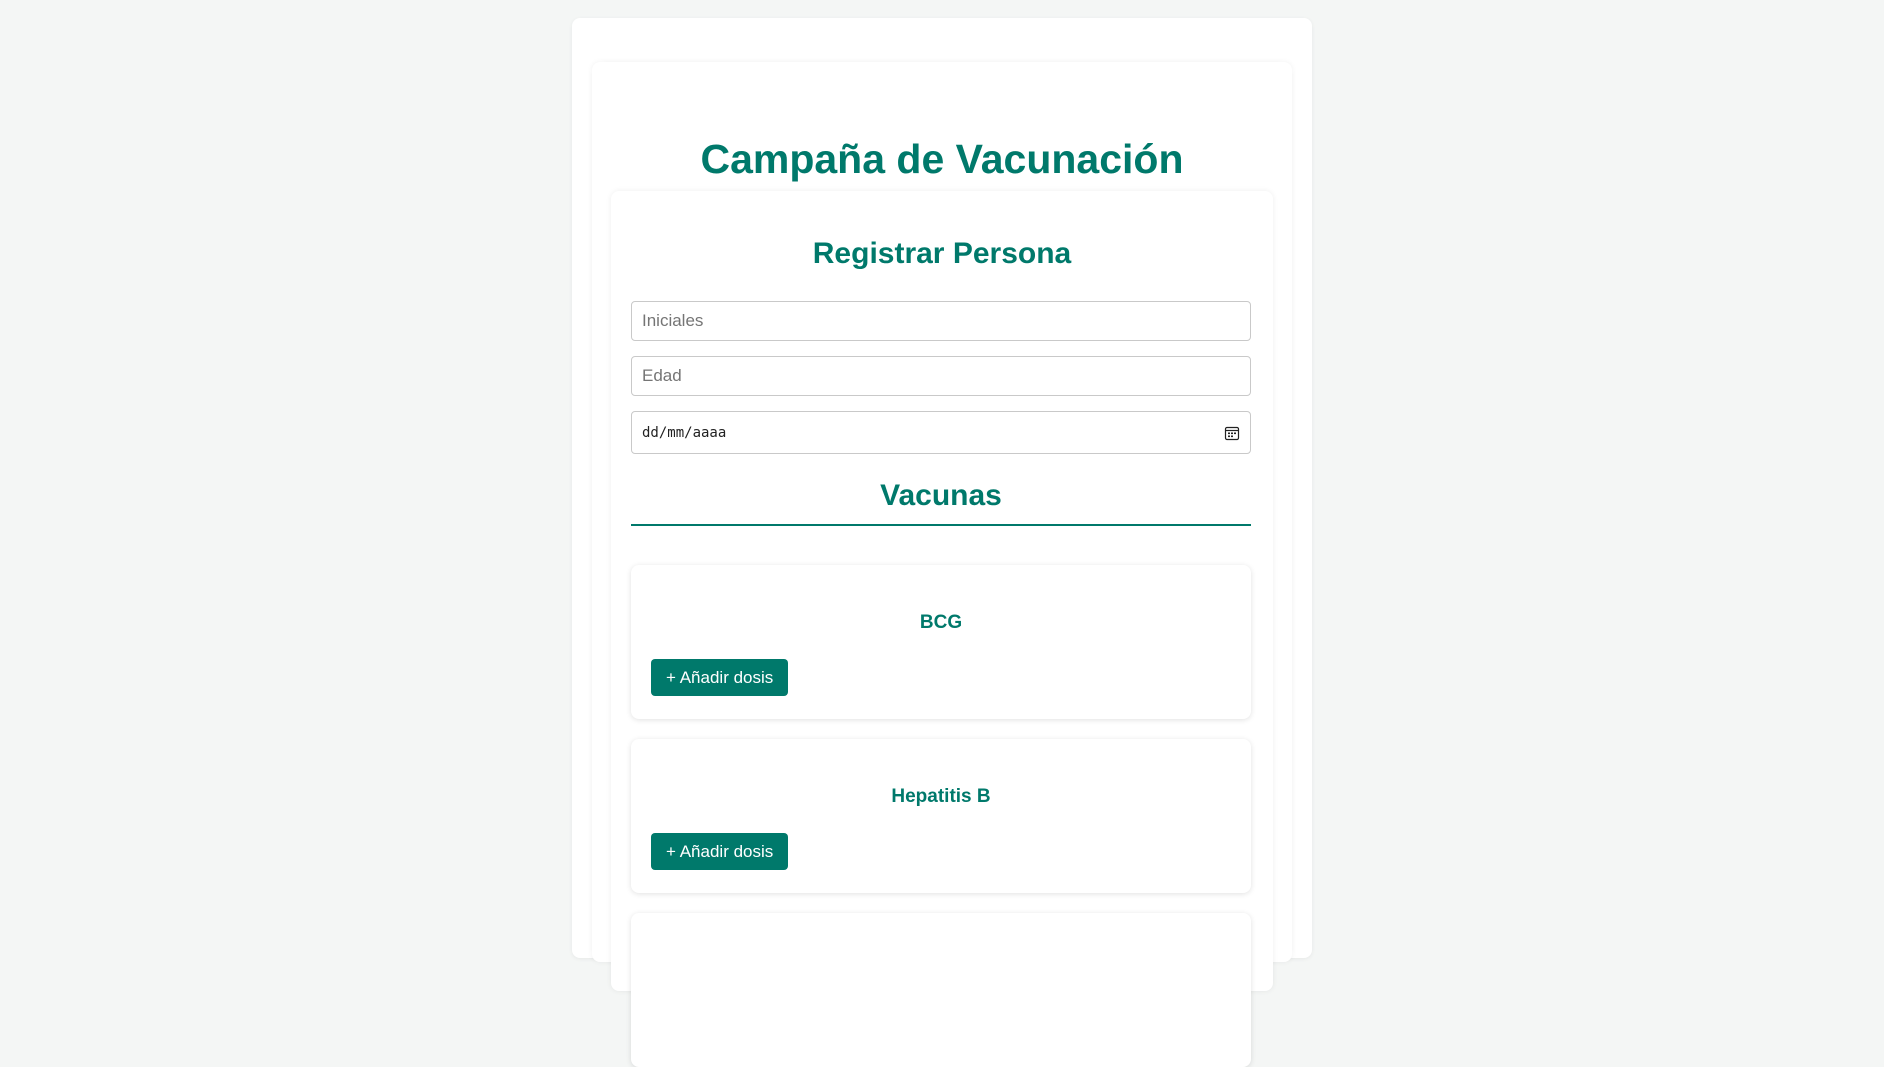 The width and height of the screenshot is (1884, 1067). What do you see at coordinates (941, 376) in the screenshot?
I see `age-input` at bounding box center [941, 376].